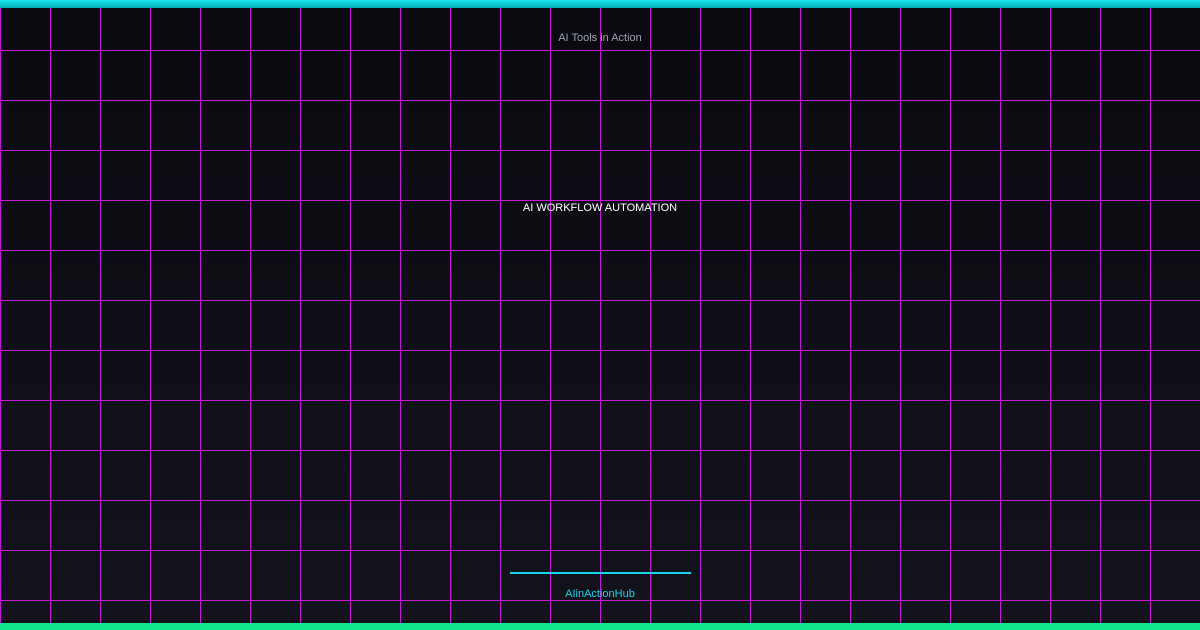 This screenshot has width=1200, height=630. Describe the element at coordinates (600, 626) in the screenshot. I see `bottom-accent-bar` at that location.